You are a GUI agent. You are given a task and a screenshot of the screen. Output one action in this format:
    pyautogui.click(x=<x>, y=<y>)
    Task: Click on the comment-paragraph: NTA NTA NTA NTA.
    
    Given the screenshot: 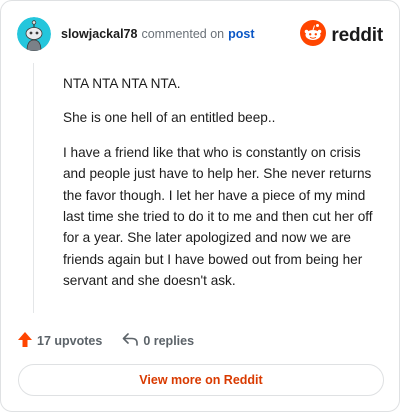 What is the action you would take?
    pyautogui.click(x=122, y=83)
    